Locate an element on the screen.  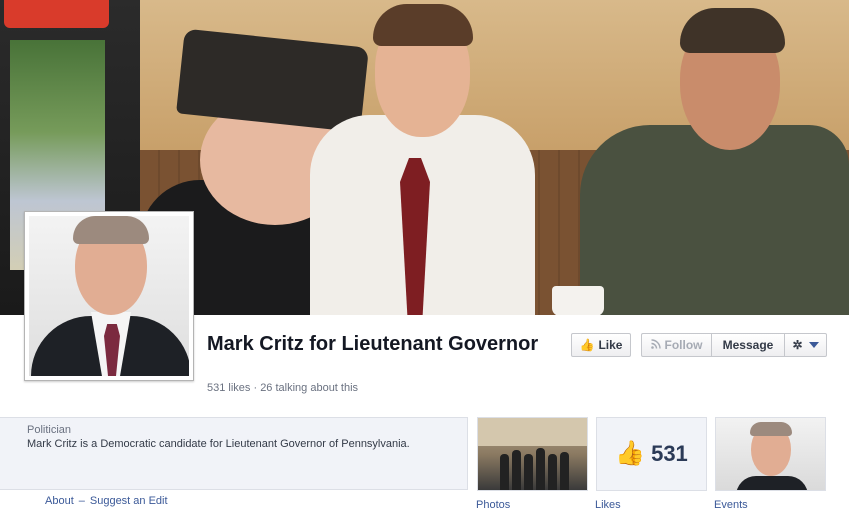
cover-veteran2-hair is located at coordinates (732, 30).